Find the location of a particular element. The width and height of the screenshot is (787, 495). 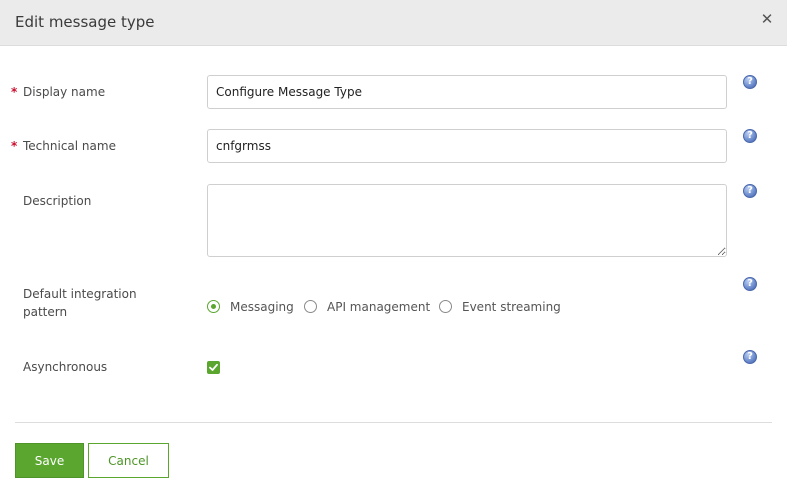

technical-name-label: Technical name is located at coordinates (69, 146).